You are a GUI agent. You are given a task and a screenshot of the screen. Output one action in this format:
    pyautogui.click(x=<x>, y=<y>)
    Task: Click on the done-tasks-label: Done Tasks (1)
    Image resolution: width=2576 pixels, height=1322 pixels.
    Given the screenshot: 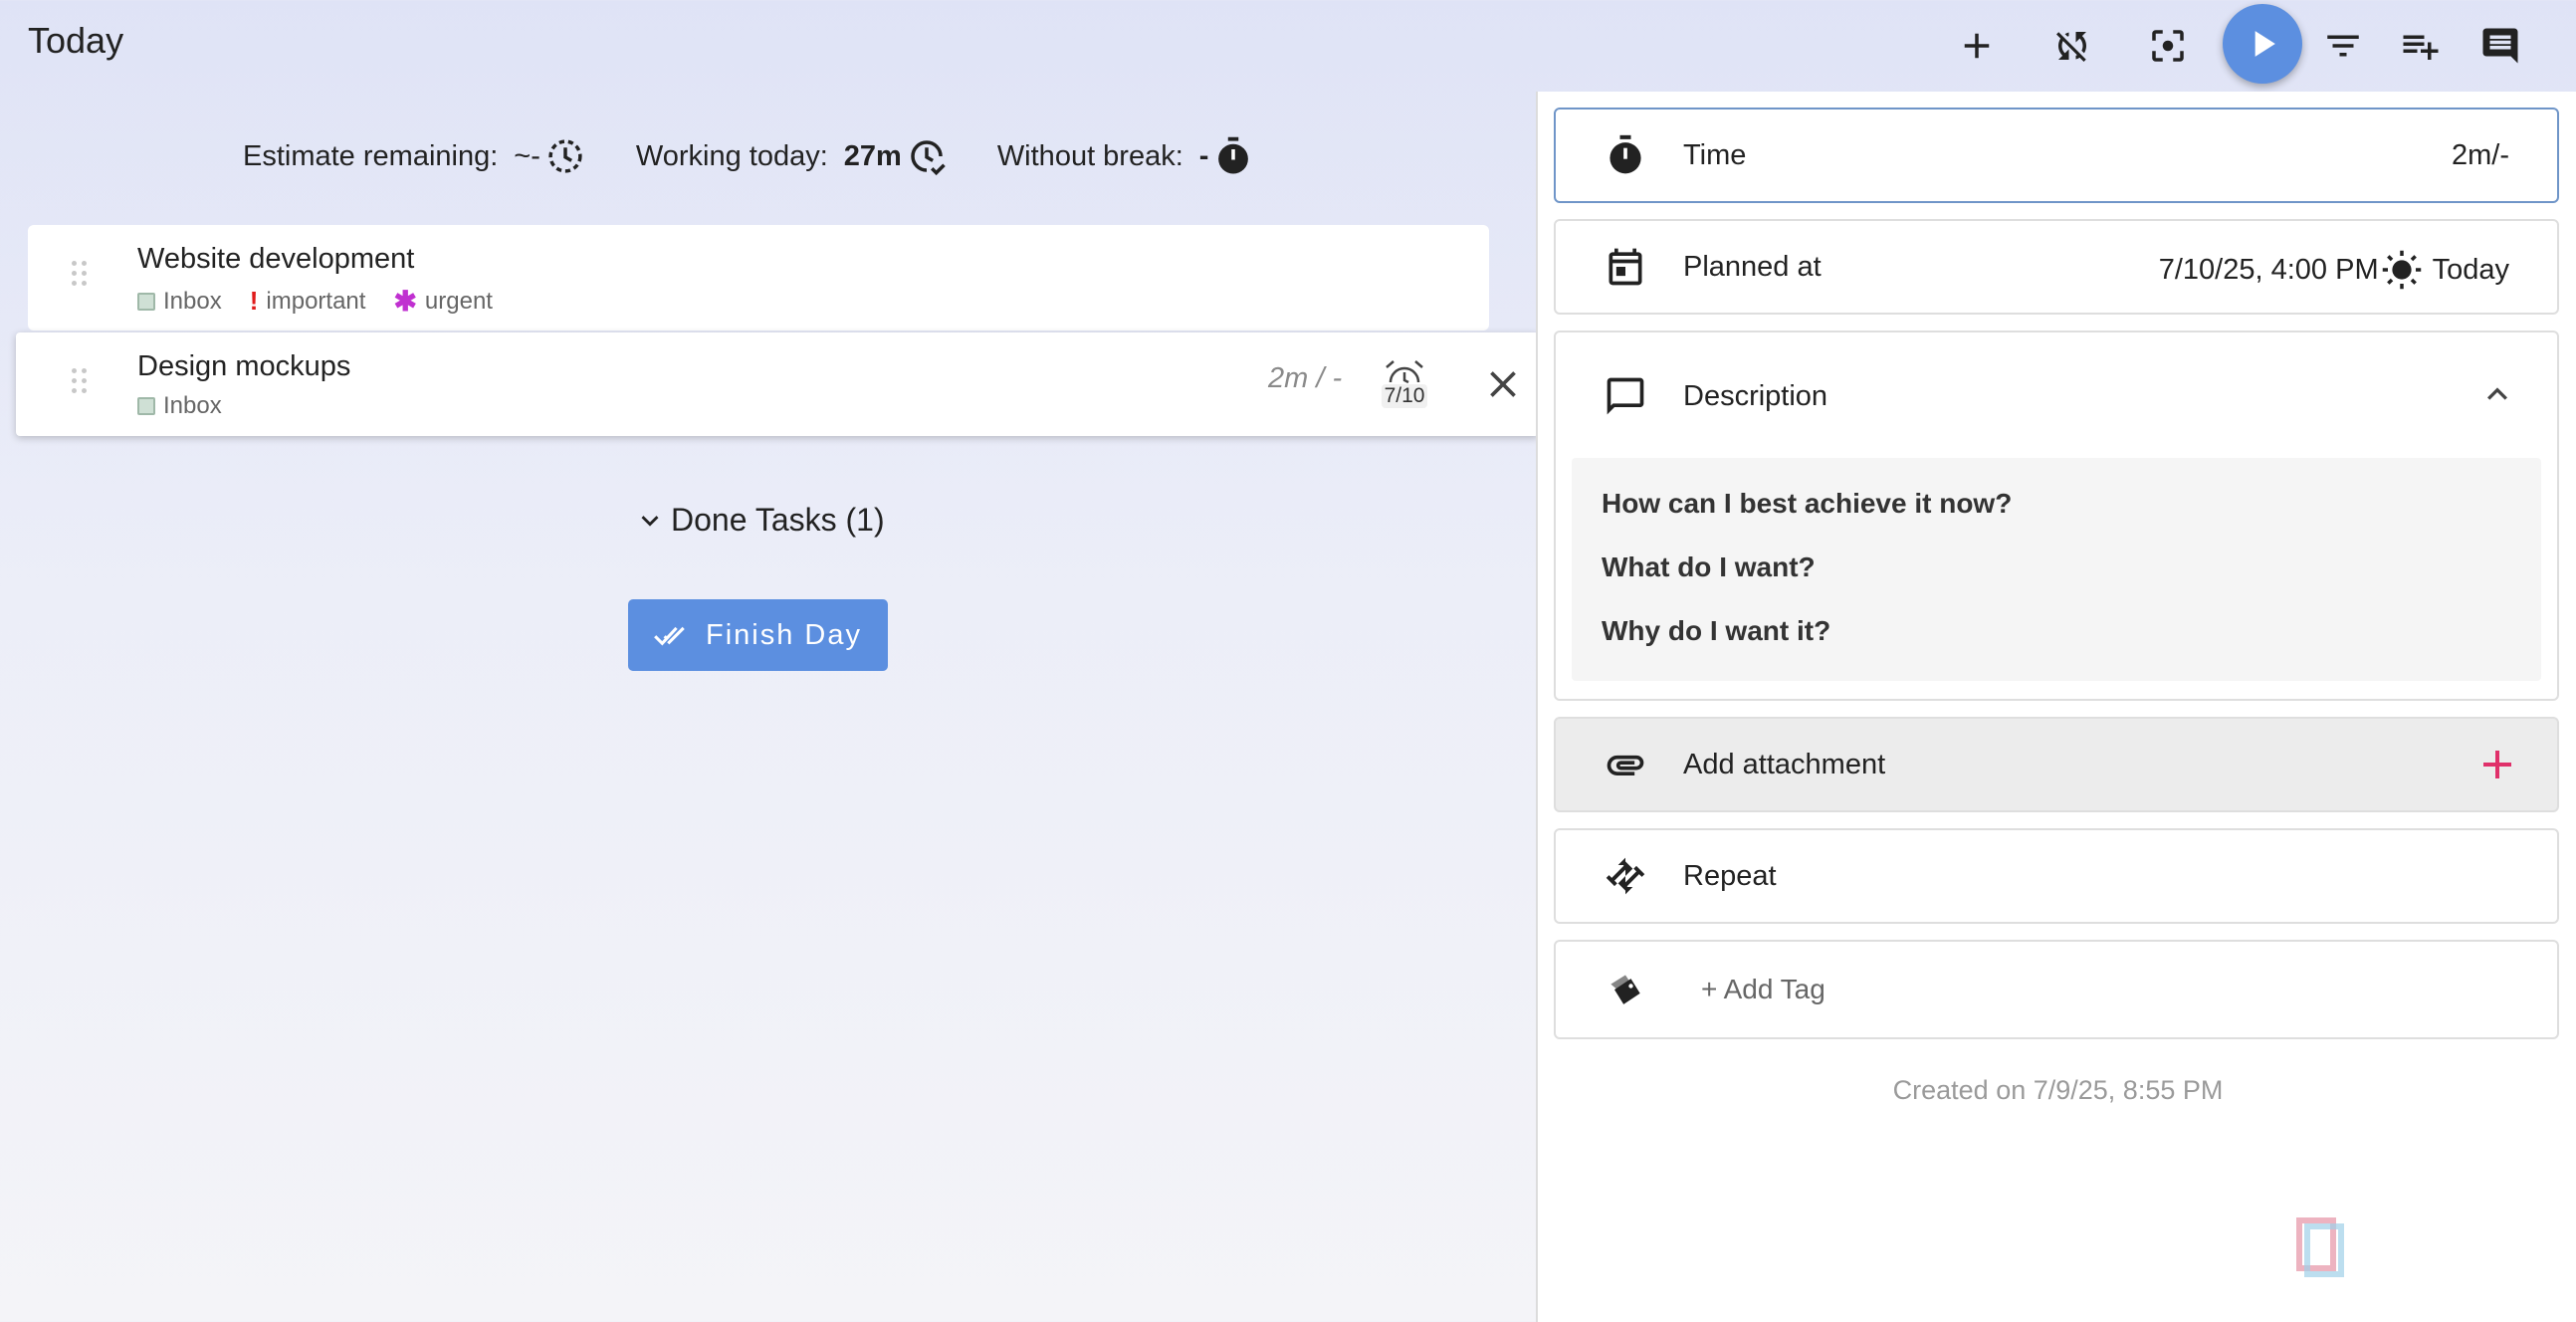 What is the action you would take?
    pyautogui.click(x=778, y=520)
    